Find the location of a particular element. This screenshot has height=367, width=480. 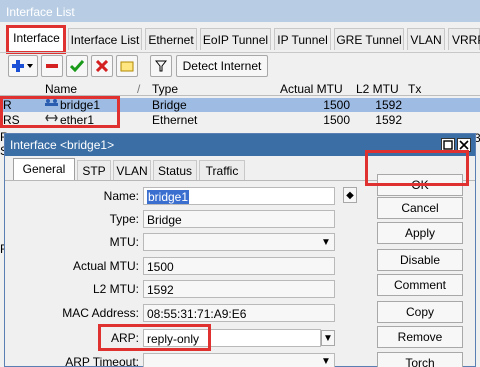

tab-status: Status is located at coordinates (175, 170).